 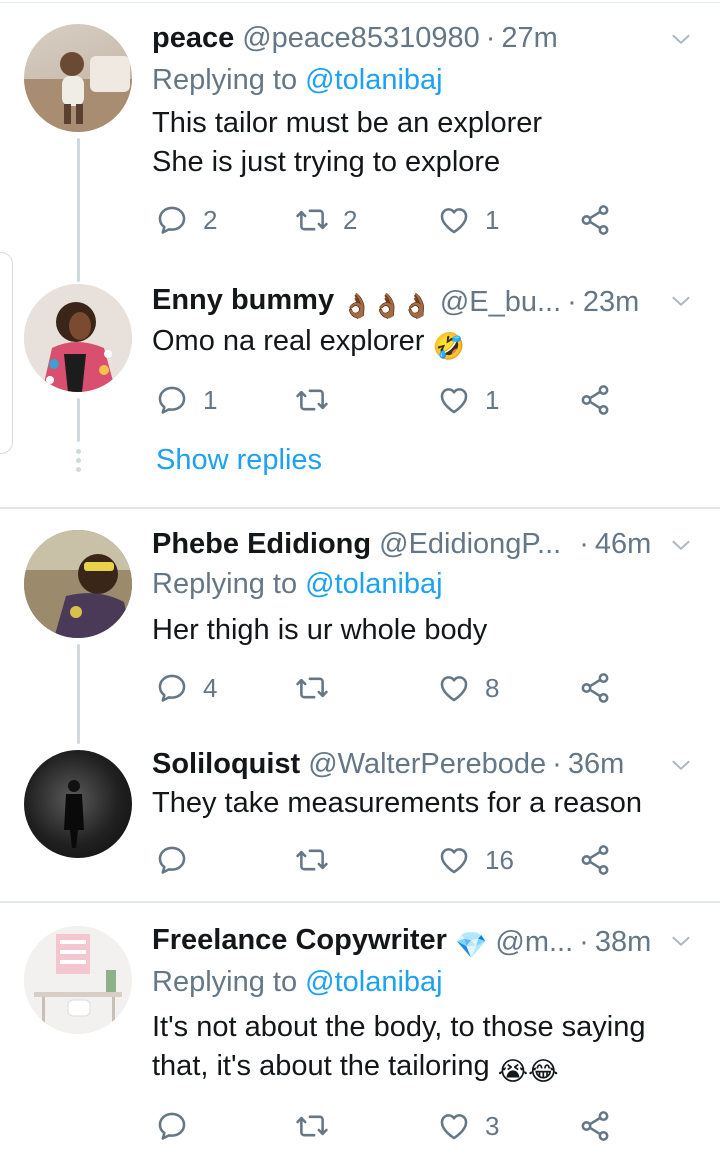 I want to click on tweet-line: She is just trying to explore, so click(x=326, y=162).